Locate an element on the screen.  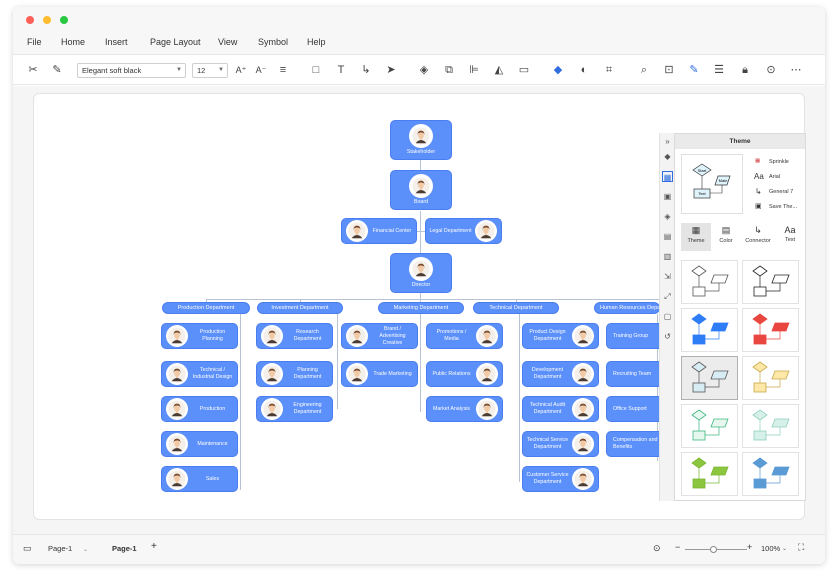
rectangle-icon: □ is located at coordinates (316, 70).